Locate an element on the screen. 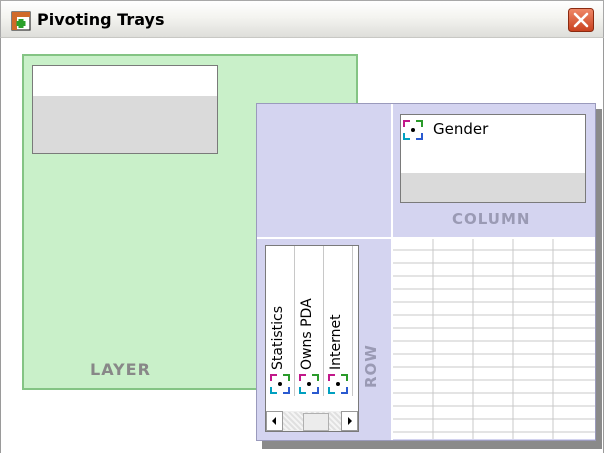  column-tray: Gender is located at coordinates (493, 158).